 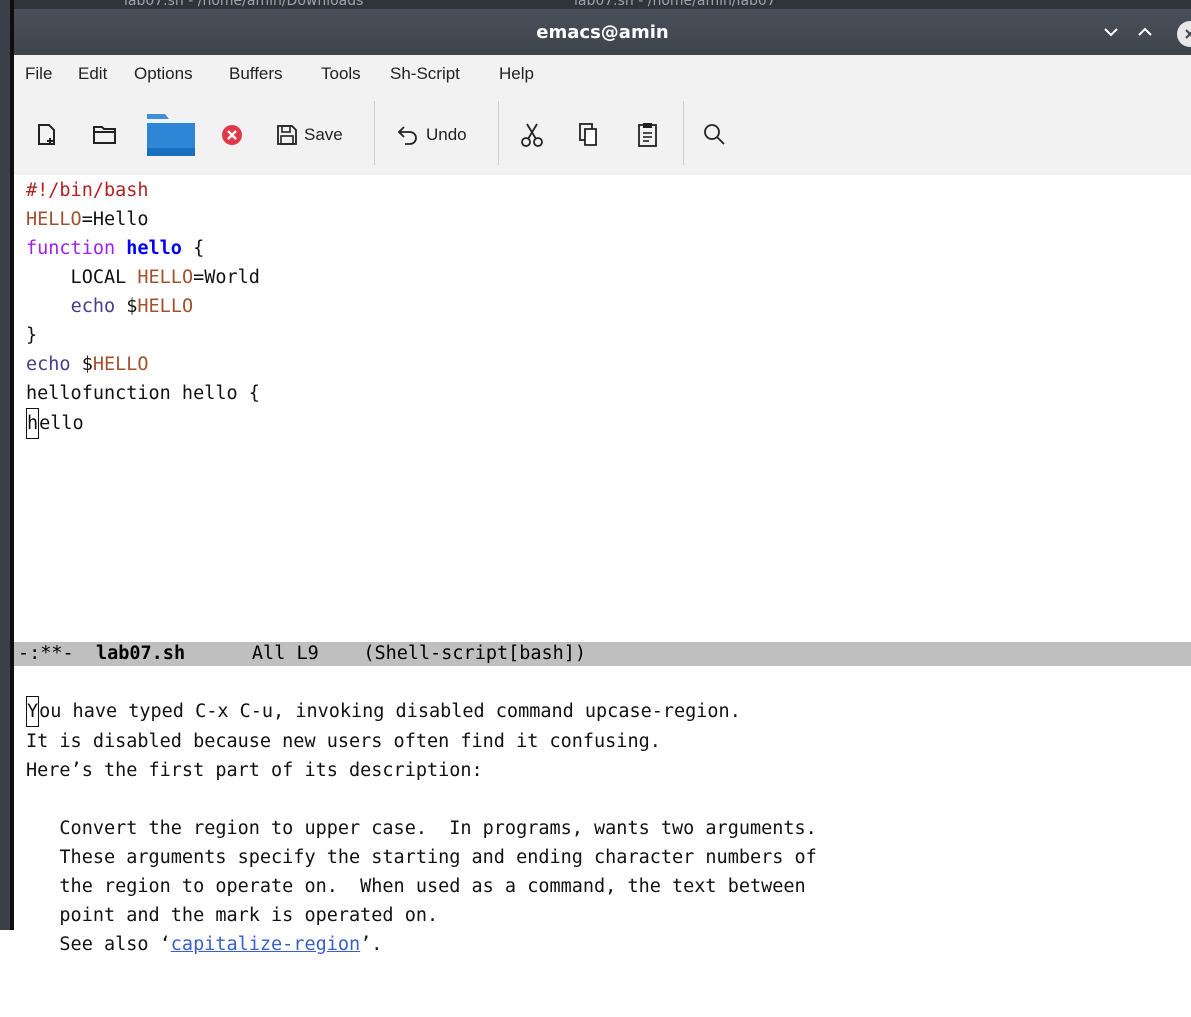 I want to click on code-token: LOCAL, so click(x=82, y=277).